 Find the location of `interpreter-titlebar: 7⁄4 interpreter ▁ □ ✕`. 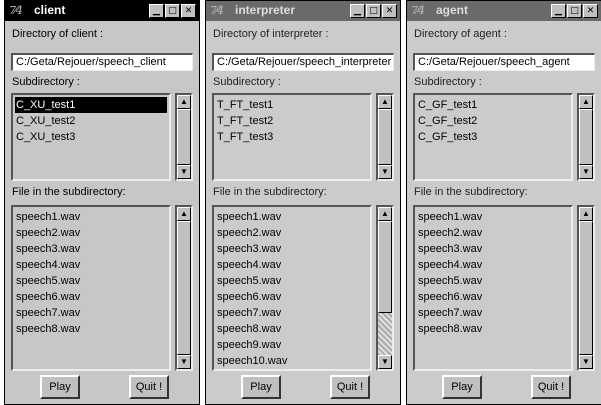

interpreter-titlebar: 7⁄4 interpreter ▁ □ ✕ is located at coordinates (303, 11).